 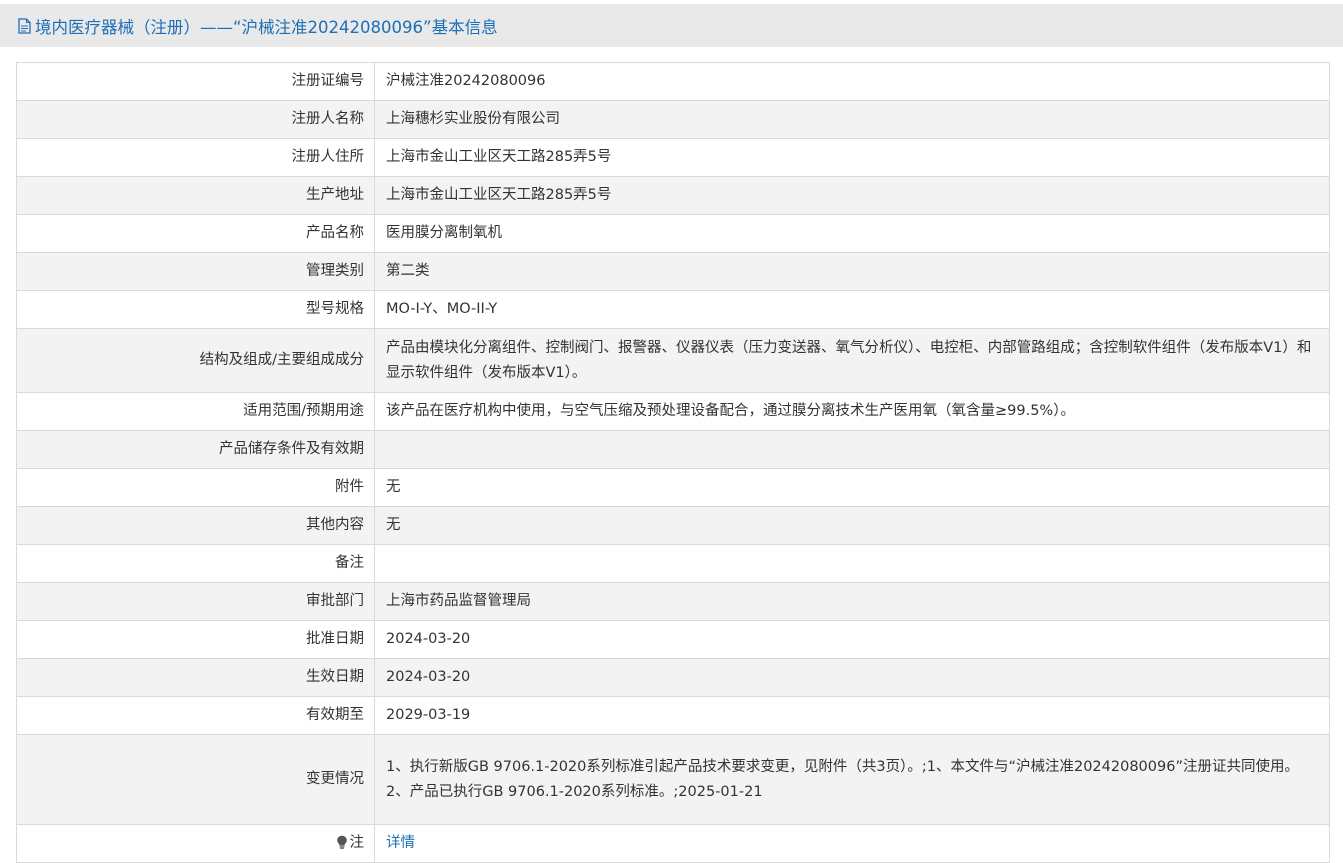 I want to click on change-line: 2、产品已执行GB 9706.1-2020系列标准。;2025-01-21, so click(x=574, y=791).